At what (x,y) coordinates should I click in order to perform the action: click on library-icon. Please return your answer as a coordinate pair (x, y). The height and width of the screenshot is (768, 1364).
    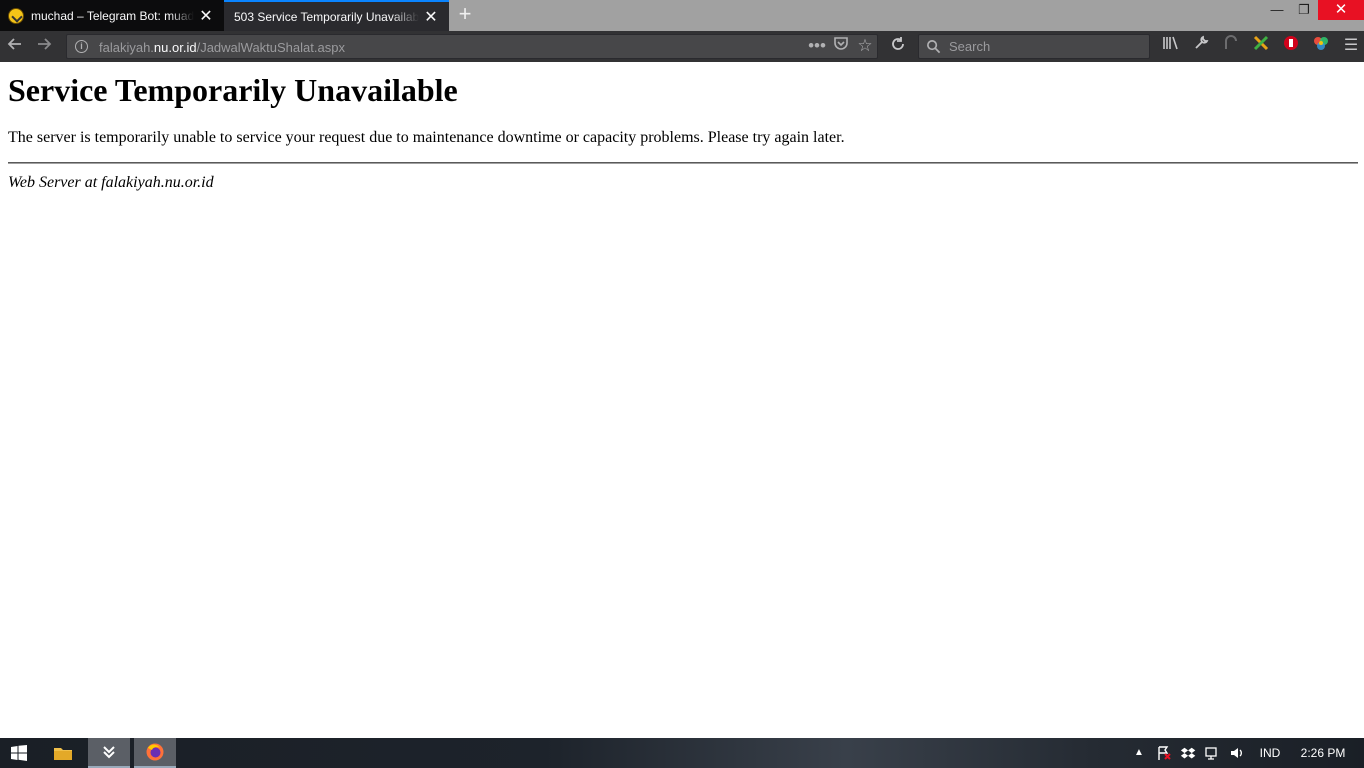
    Looking at the image, I should click on (1171, 46).